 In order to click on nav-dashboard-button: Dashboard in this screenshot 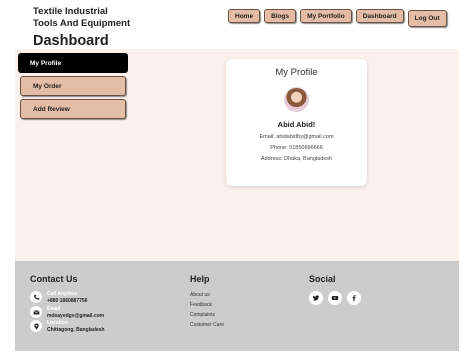, I will do `click(379, 16)`.